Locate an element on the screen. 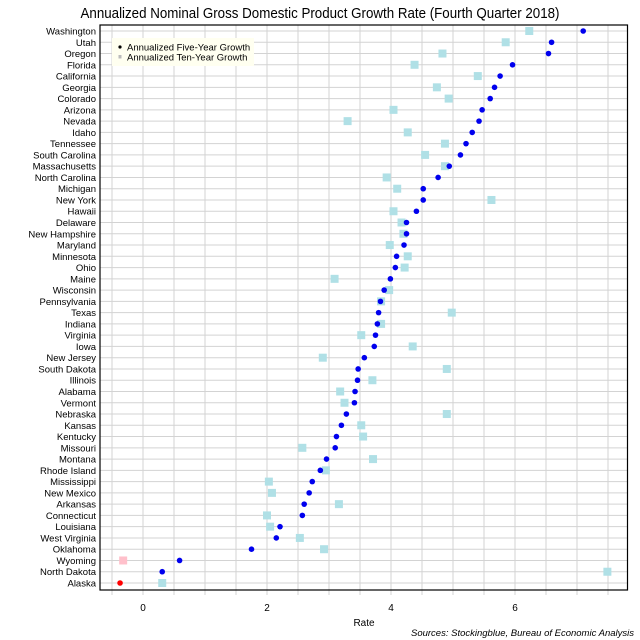  y-tick-label: Delaware is located at coordinates (76, 223).